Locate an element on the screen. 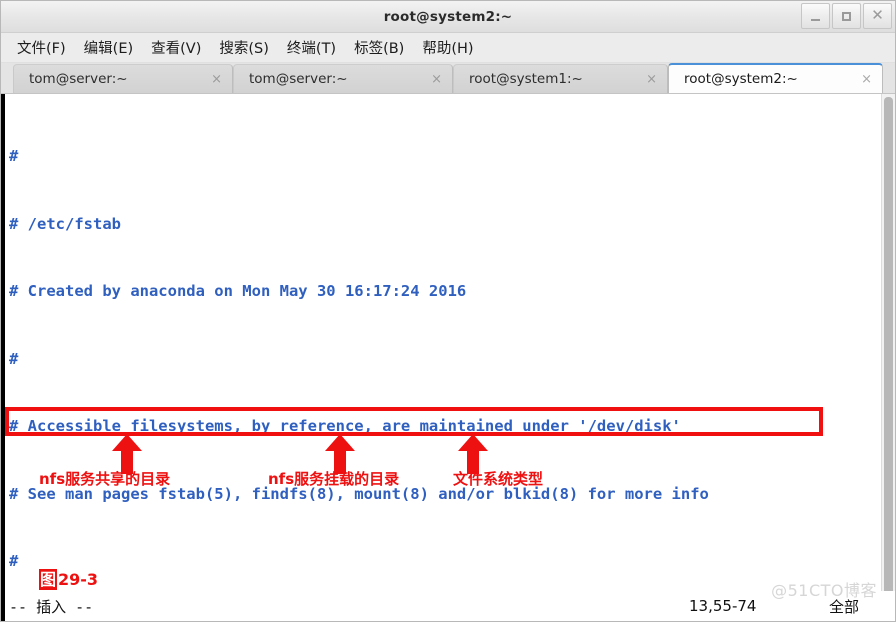 The height and width of the screenshot is (622, 896). tab-label: root@system2:~ is located at coordinates (741, 79).